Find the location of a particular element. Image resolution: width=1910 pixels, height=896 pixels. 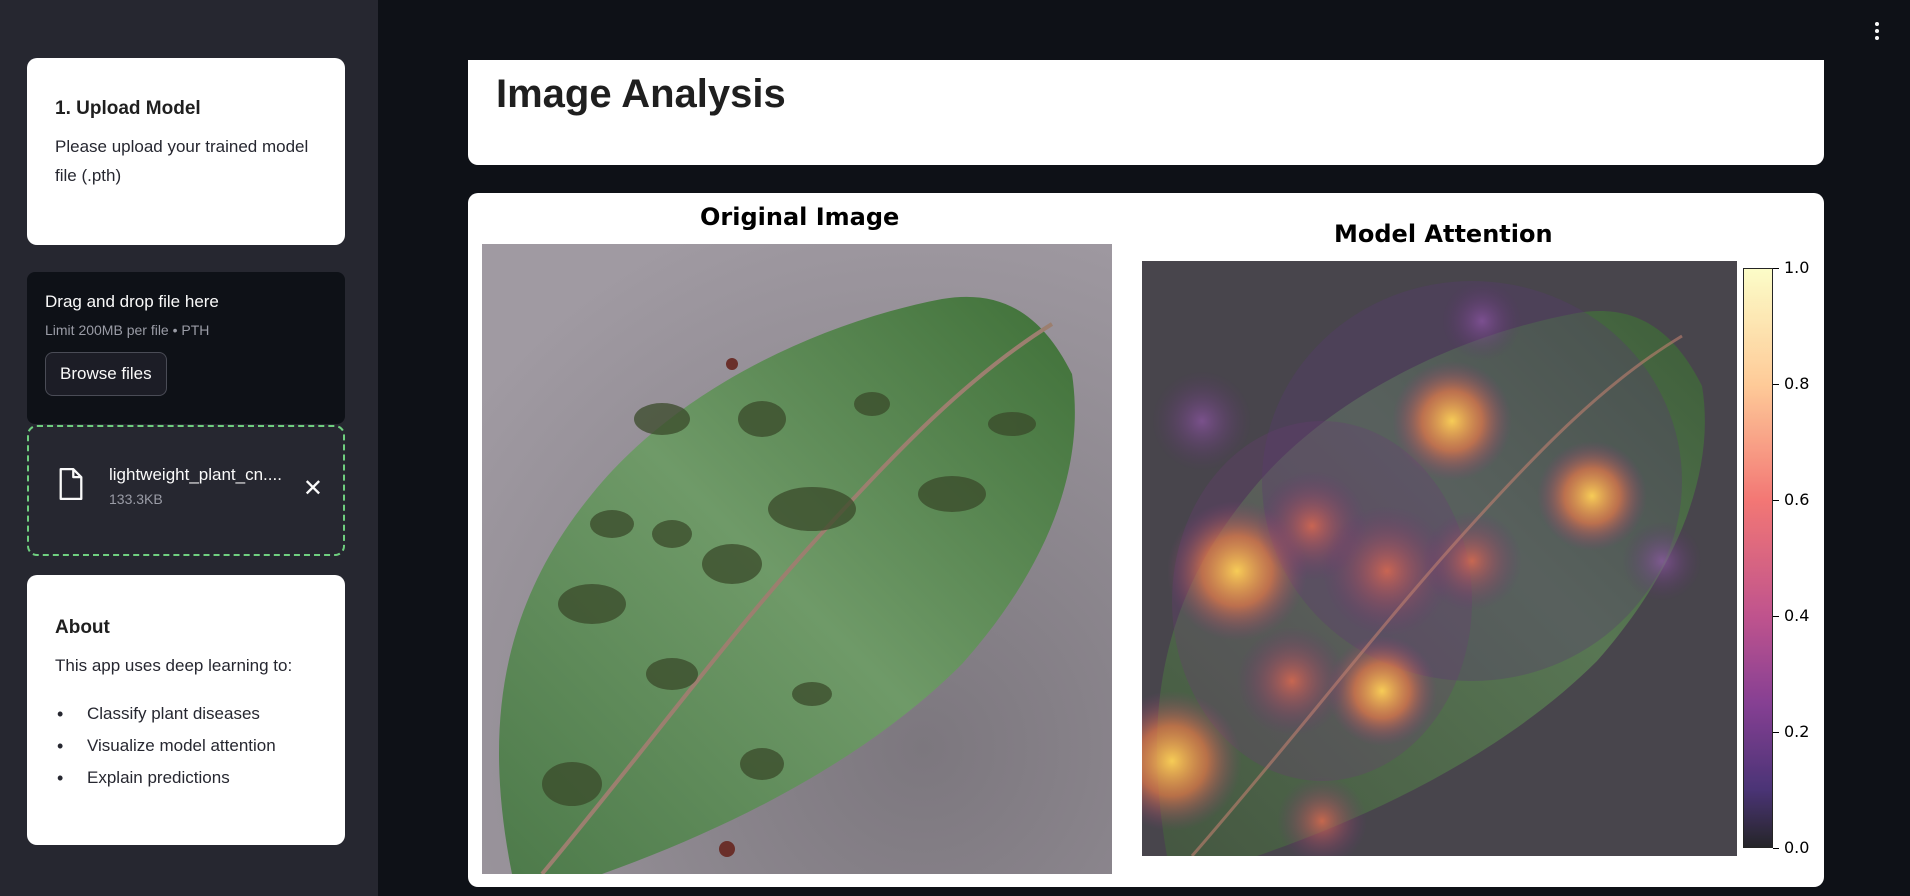

about-title: About is located at coordinates (82, 627).